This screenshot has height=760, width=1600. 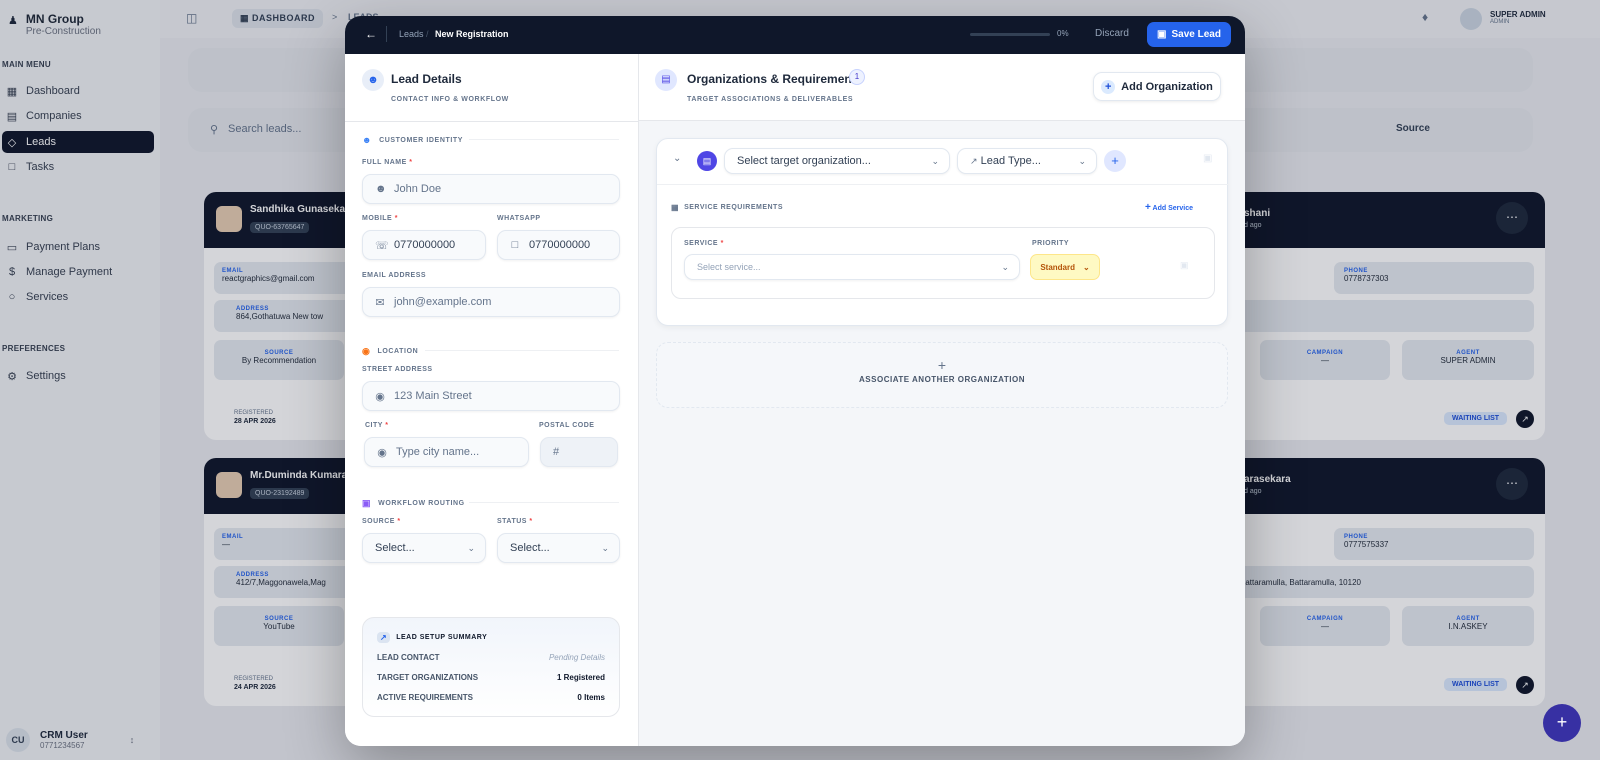 What do you see at coordinates (424, 548) in the screenshot?
I see `source-select: Select... ⌄` at bounding box center [424, 548].